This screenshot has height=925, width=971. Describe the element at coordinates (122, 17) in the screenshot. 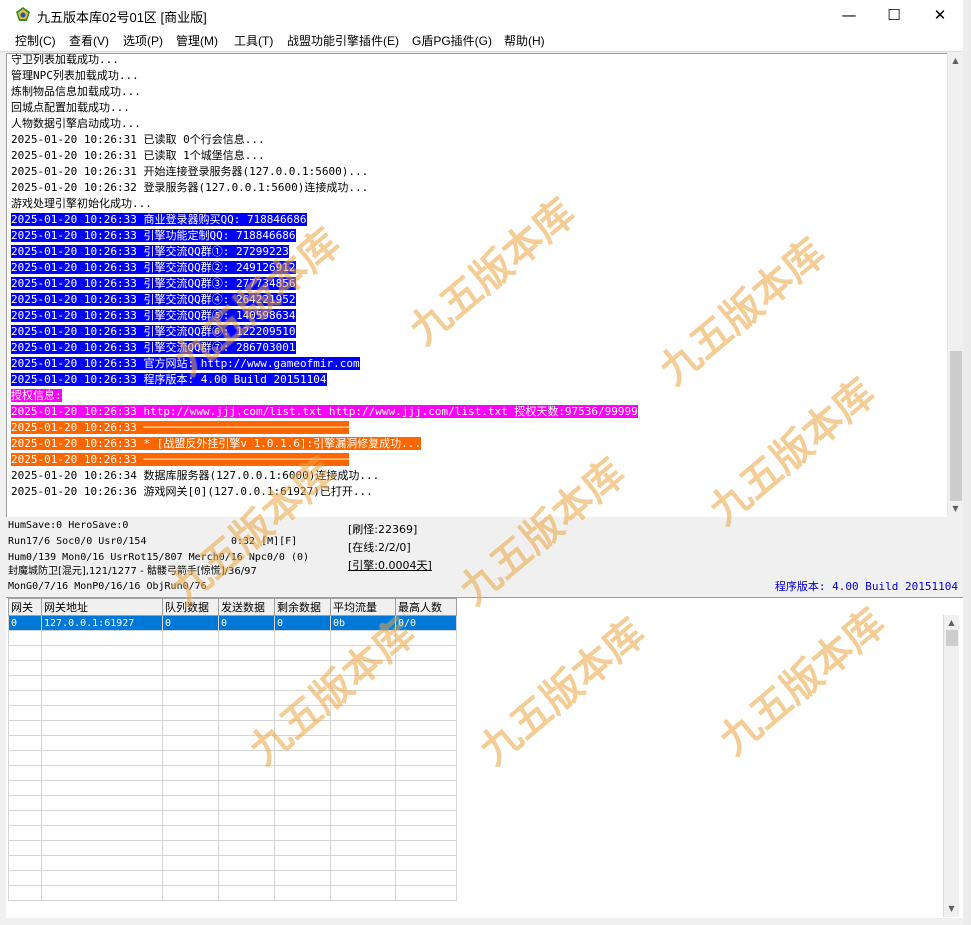

I see `window-title: 九五版本库02号01区 [商业版]` at that location.